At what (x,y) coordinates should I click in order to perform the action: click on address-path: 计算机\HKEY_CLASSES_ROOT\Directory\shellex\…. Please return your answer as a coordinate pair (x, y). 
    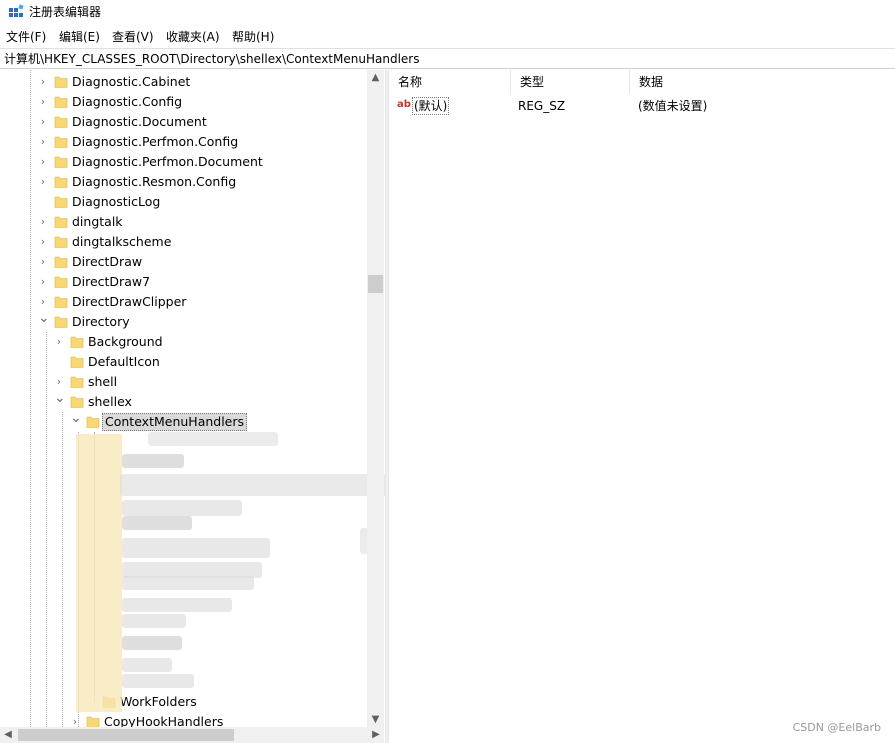
    Looking at the image, I should click on (211, 59).